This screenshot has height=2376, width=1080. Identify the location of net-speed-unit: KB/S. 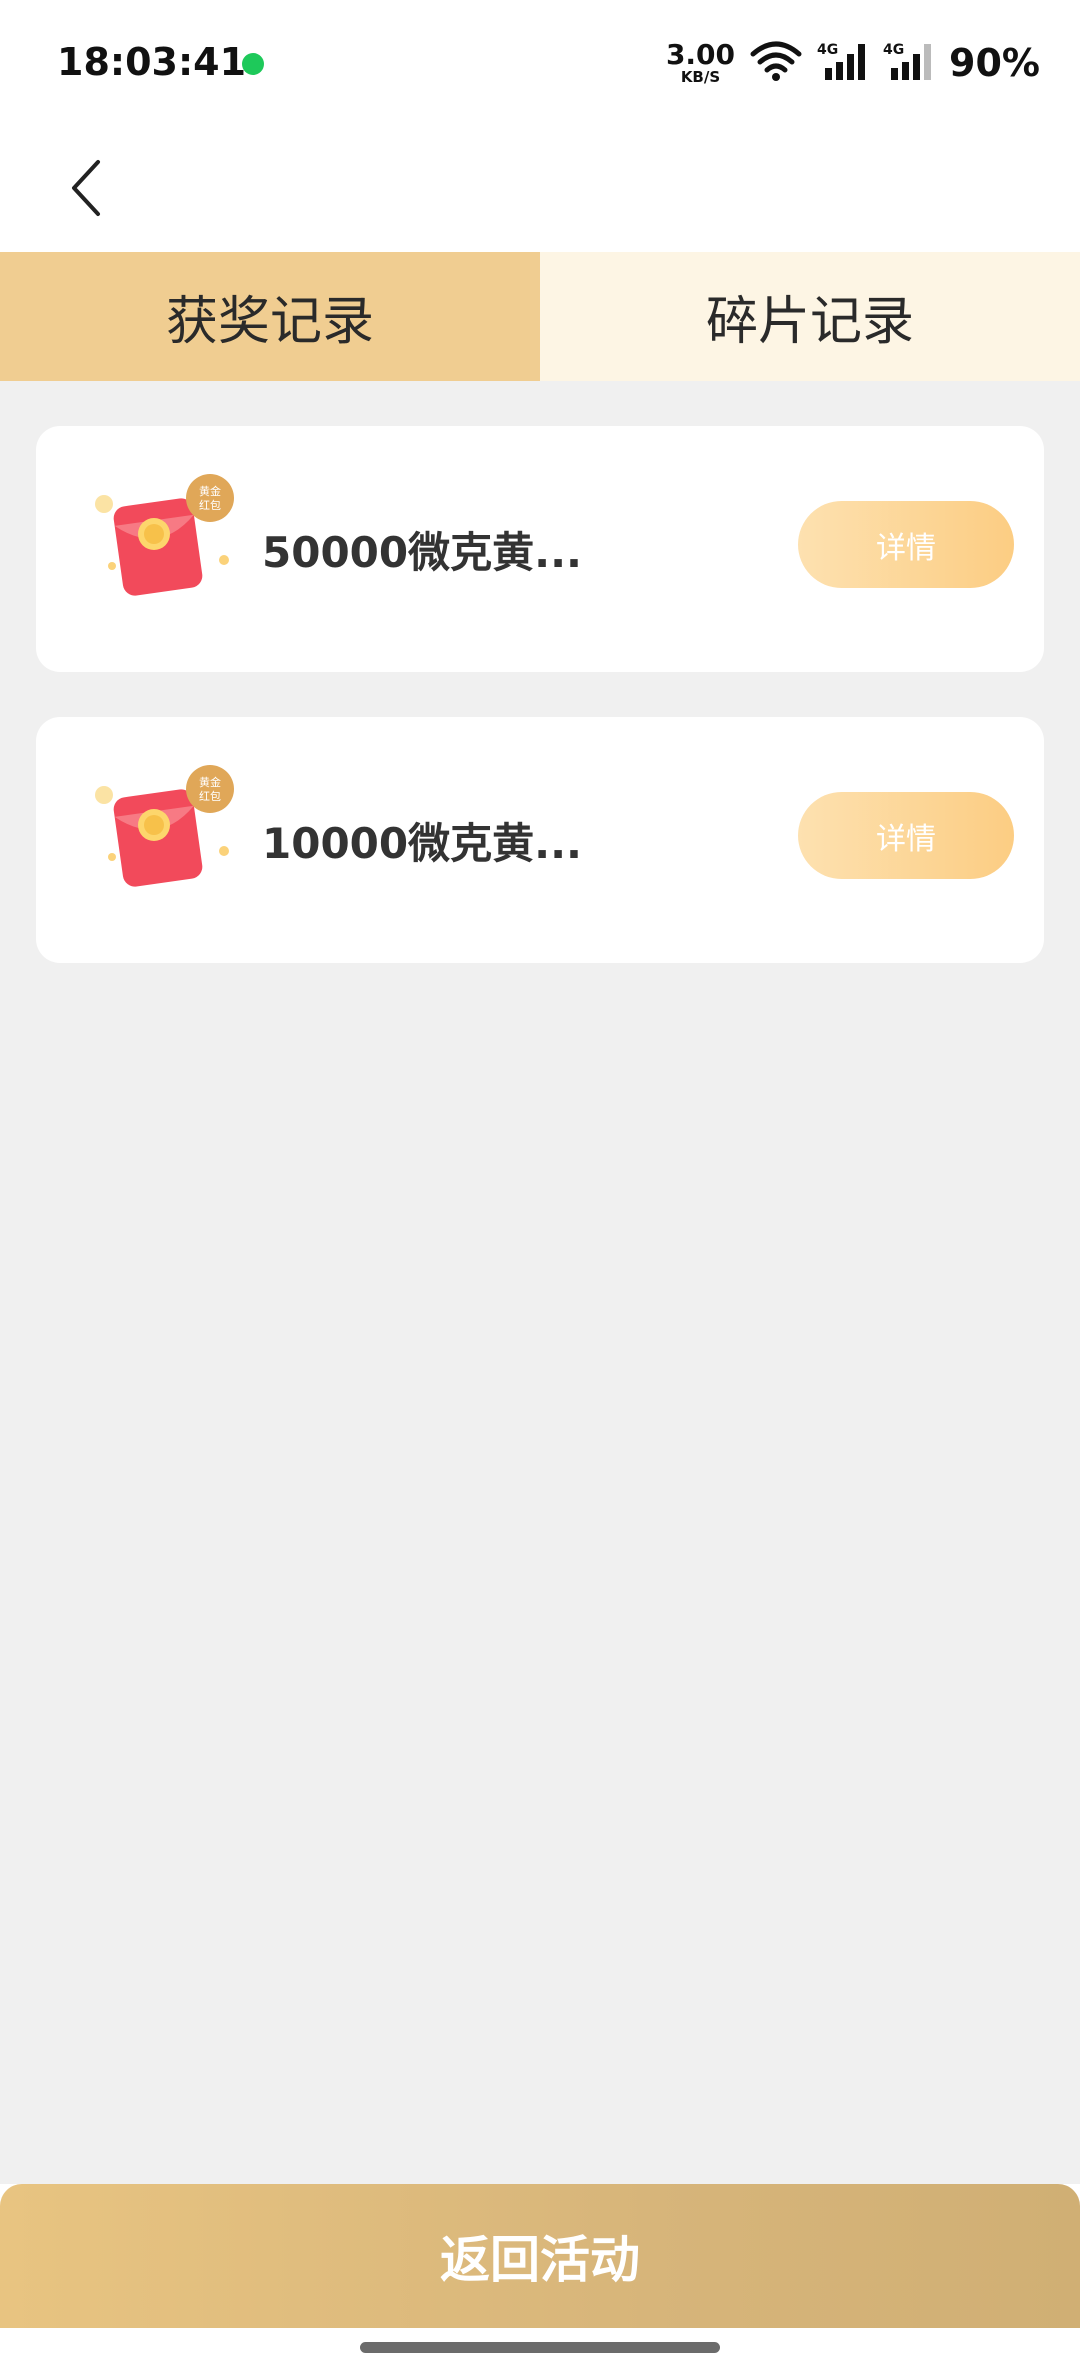
(700, 77).